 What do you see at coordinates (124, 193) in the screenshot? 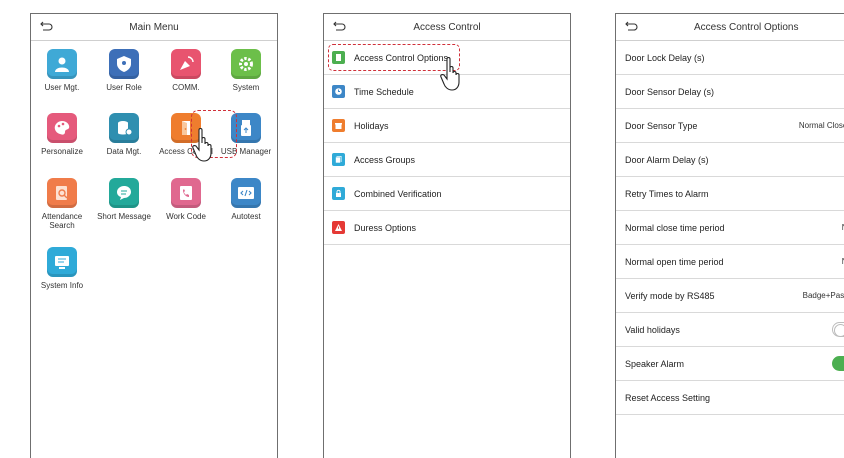
I see `chat-icon` at bounding box center [124, 193].